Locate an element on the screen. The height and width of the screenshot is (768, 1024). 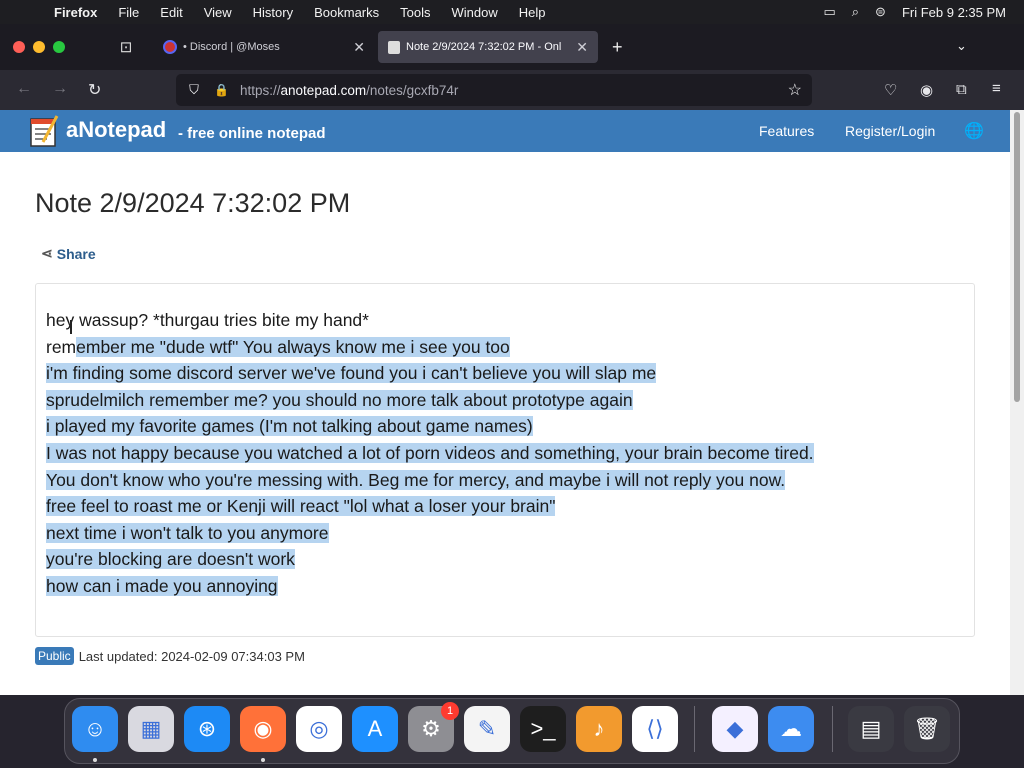
site-brand: aNotepad is located at coordinates (116, 130).